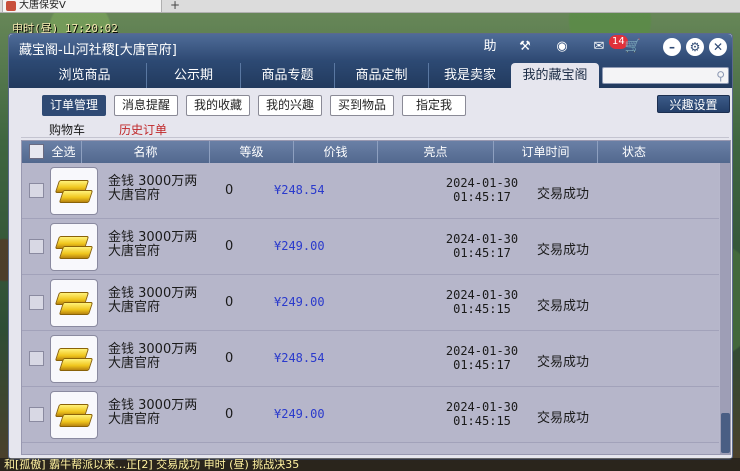  I want to click on scrollbar-thumb, so click(725, 433).